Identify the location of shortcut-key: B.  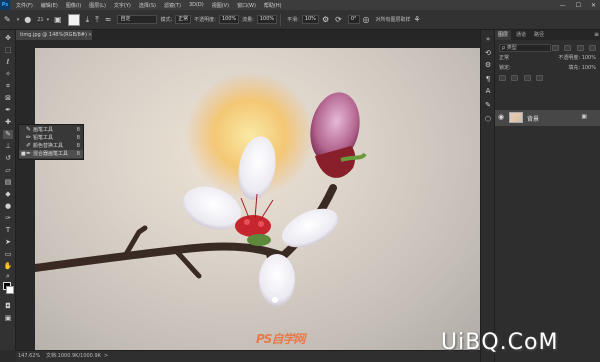
(78, 146).